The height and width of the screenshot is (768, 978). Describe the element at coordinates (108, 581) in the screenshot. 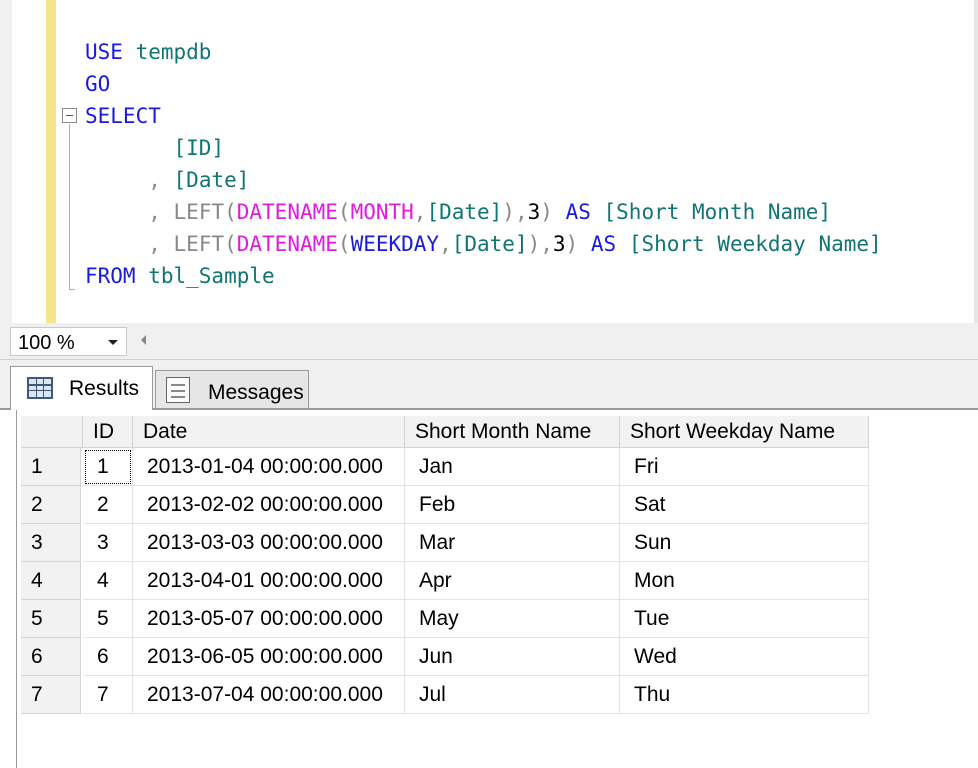

I see `table-cell: 4` at that location.